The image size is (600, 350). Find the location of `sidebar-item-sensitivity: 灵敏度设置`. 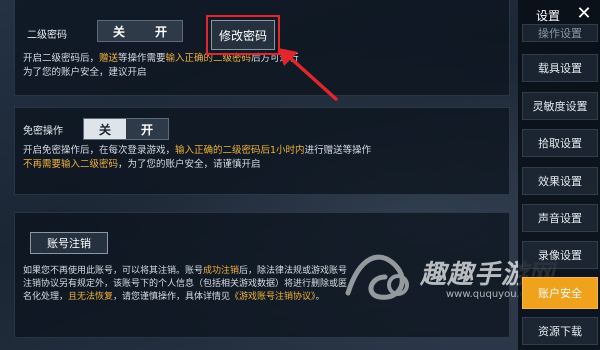

sidebar-item-sensitivity: 灵敏度设置 is located at coordinates (560, 106).